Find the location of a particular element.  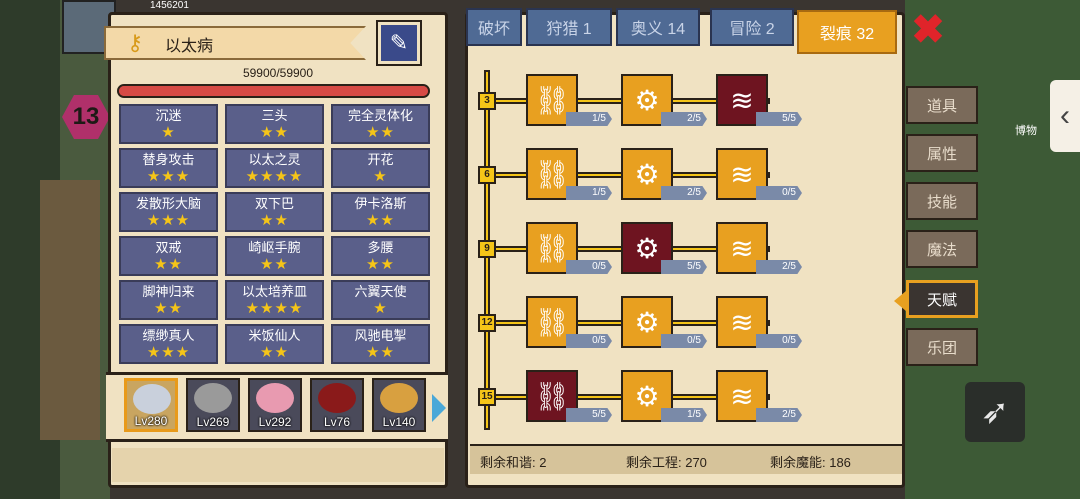

trait-name: 缥缈真人 is located at coordinates (168, 335).